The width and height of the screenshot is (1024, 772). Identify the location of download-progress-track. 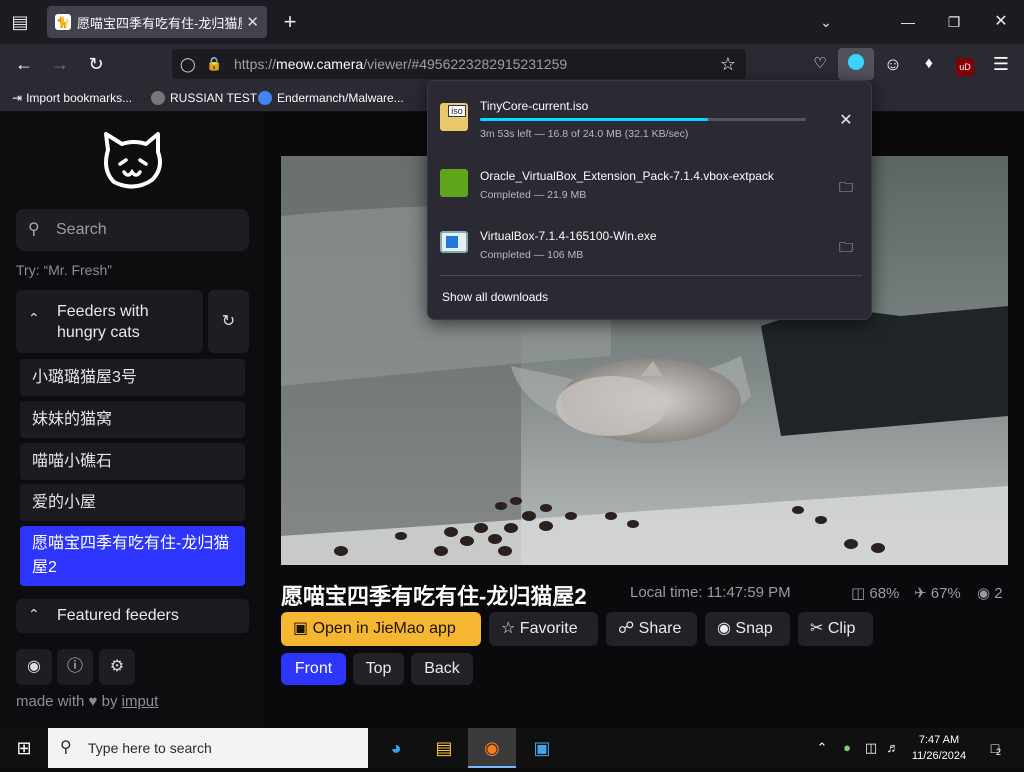
(643, 119).